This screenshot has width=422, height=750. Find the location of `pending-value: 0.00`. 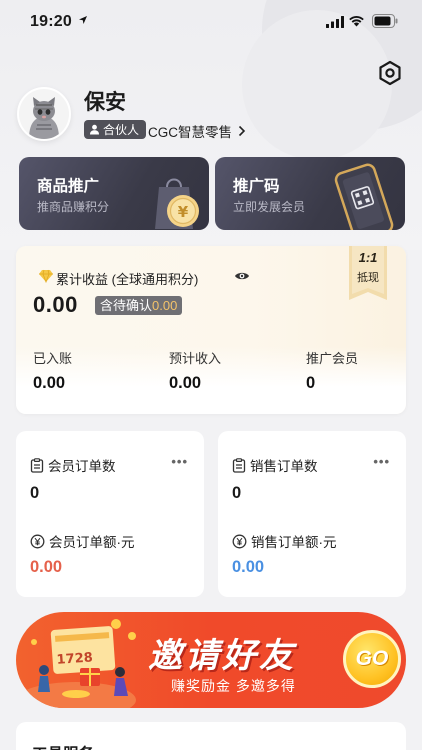

pending-value: 0.00 is located at coordinates (165, 305).